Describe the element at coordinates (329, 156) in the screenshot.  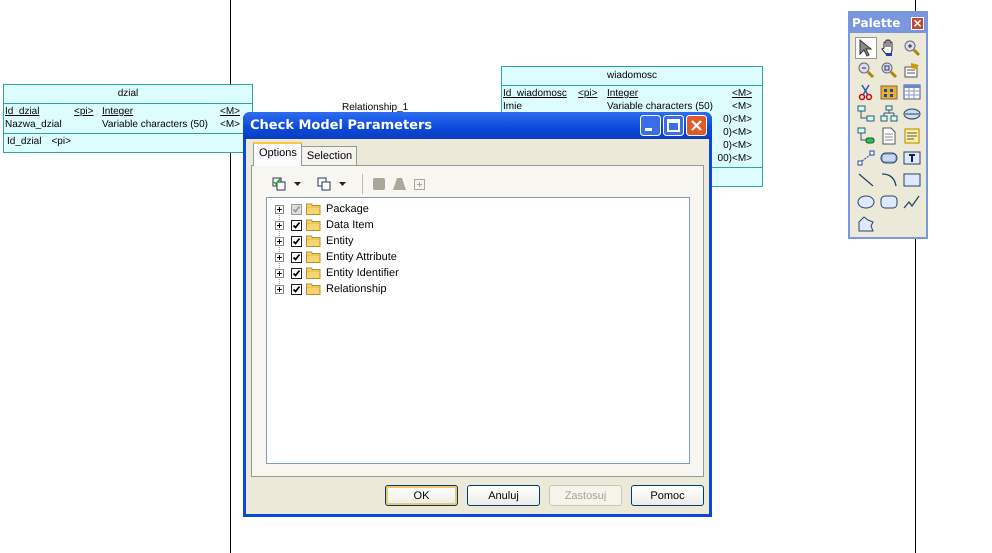
I see `tab: Selection` at that location.